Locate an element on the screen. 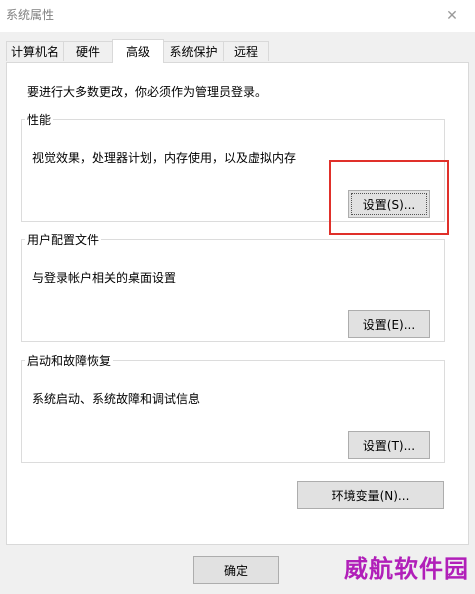 This screenshot has height=594, width=475. watermark-logo: 威航软件园 is located at coordinates (406, 569).